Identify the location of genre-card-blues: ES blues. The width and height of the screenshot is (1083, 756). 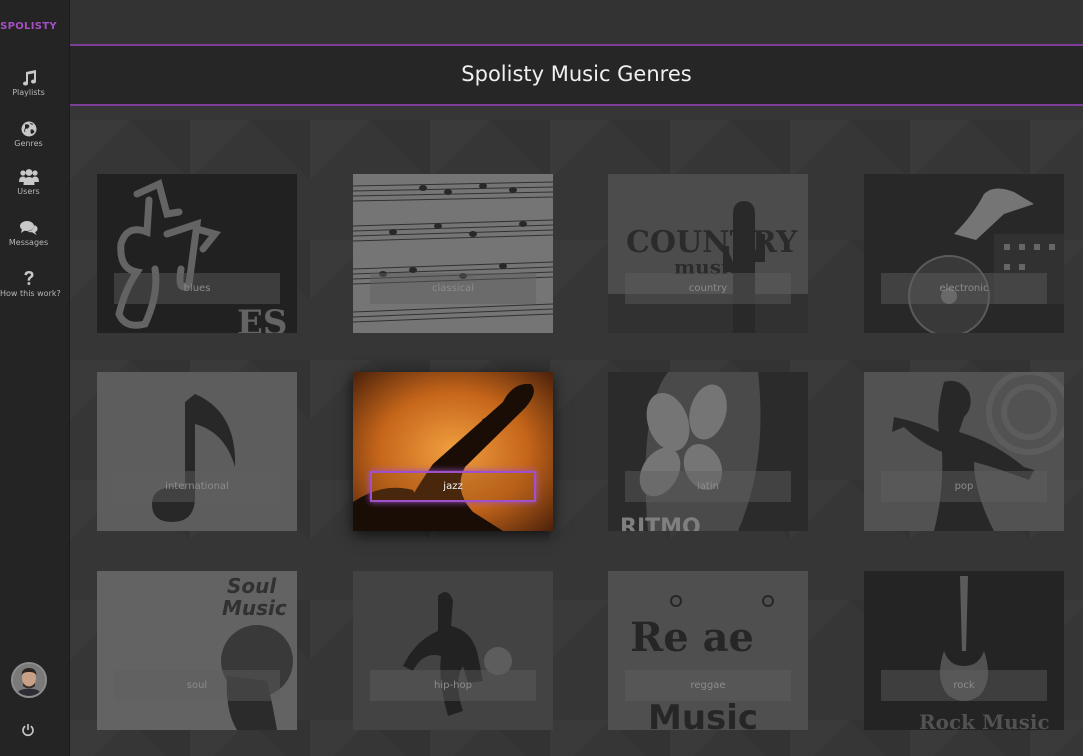
(197, 253).